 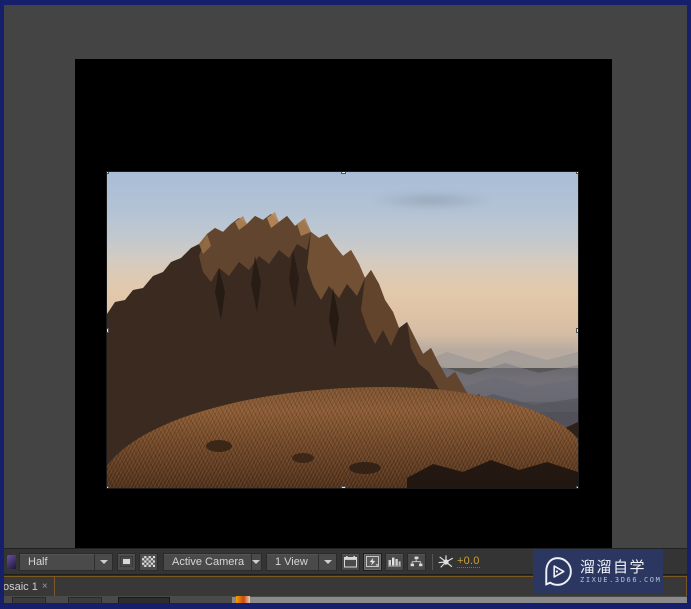 I want to click on selection-handle-ml, so click(x=108, y=330).